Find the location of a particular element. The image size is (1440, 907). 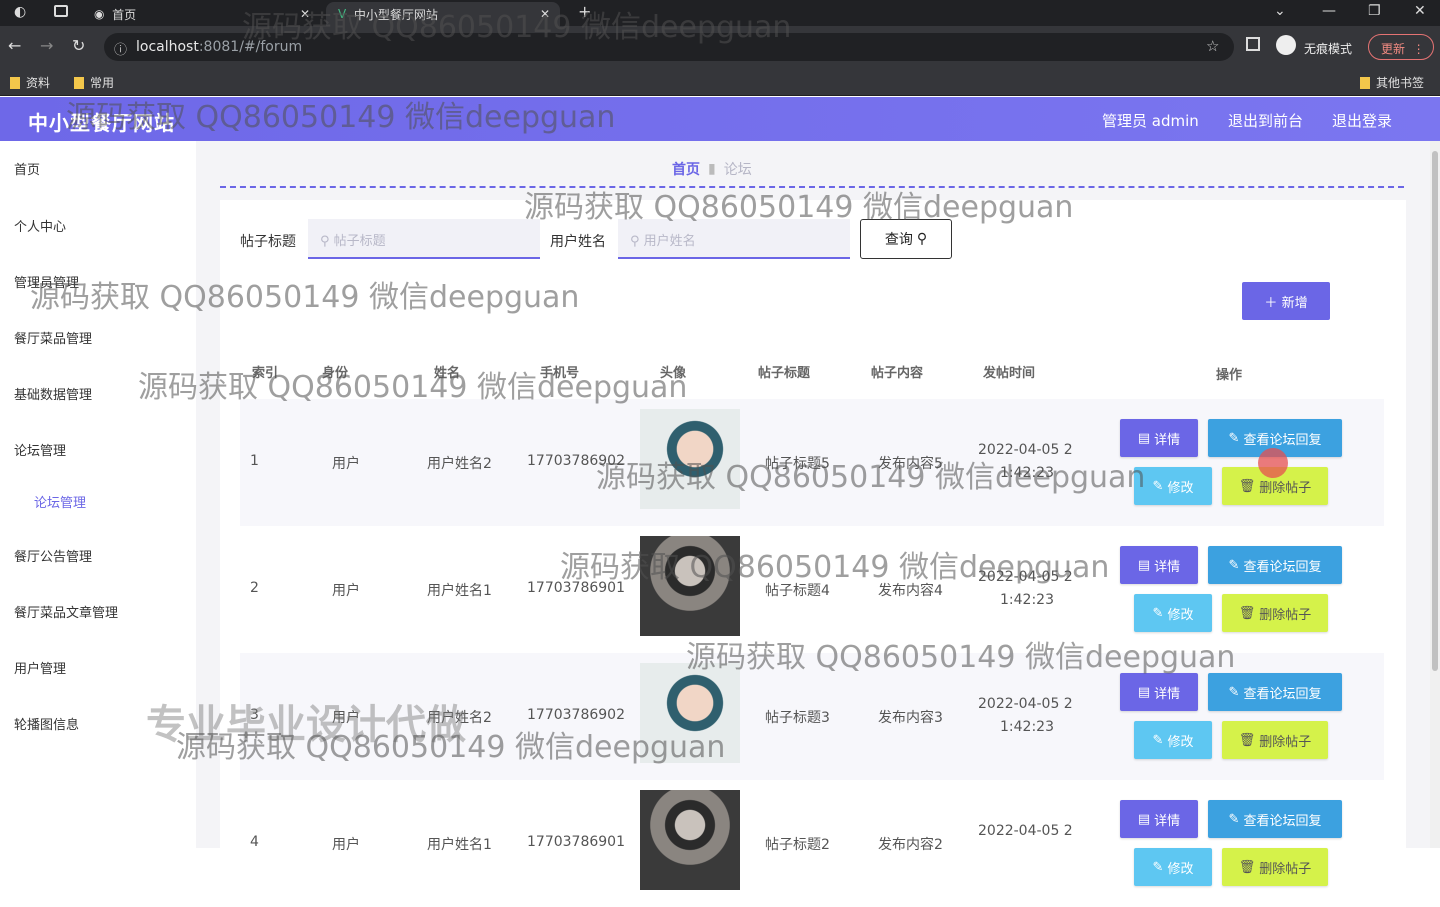

scroll-thumb is located at coordinates (1435, 411).